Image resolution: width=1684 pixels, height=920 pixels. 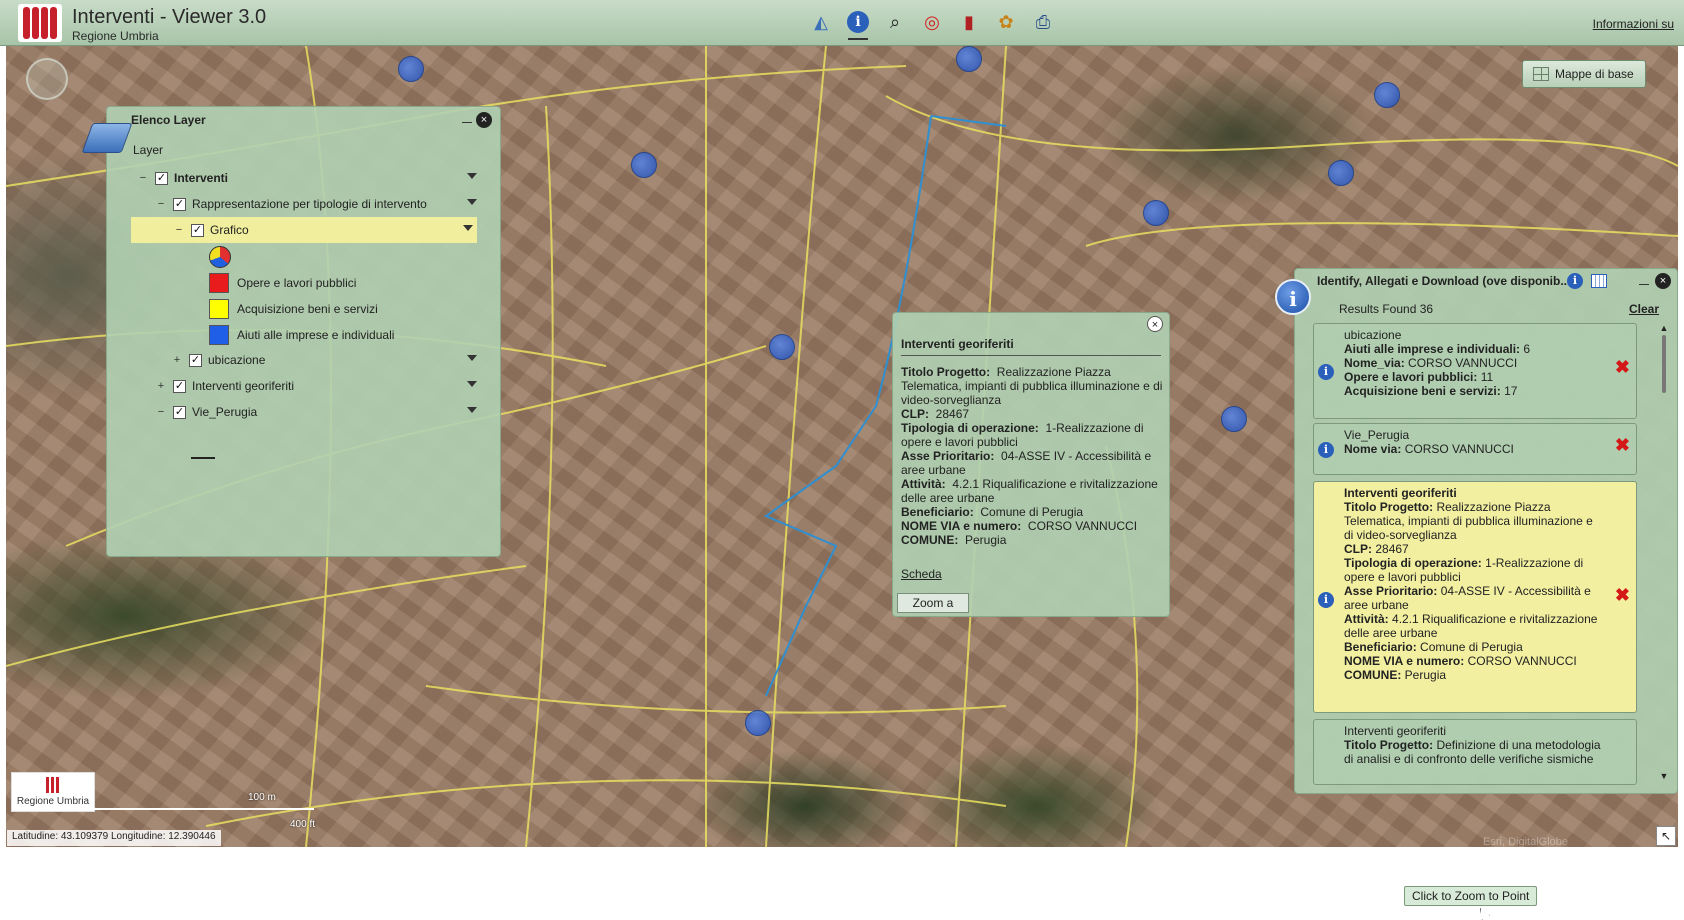 What do you see at coordinates (304, 230) in the screenshot?
I see `layer-row-grafico: − ✓ Grafico` at bounding box center [304, 230].